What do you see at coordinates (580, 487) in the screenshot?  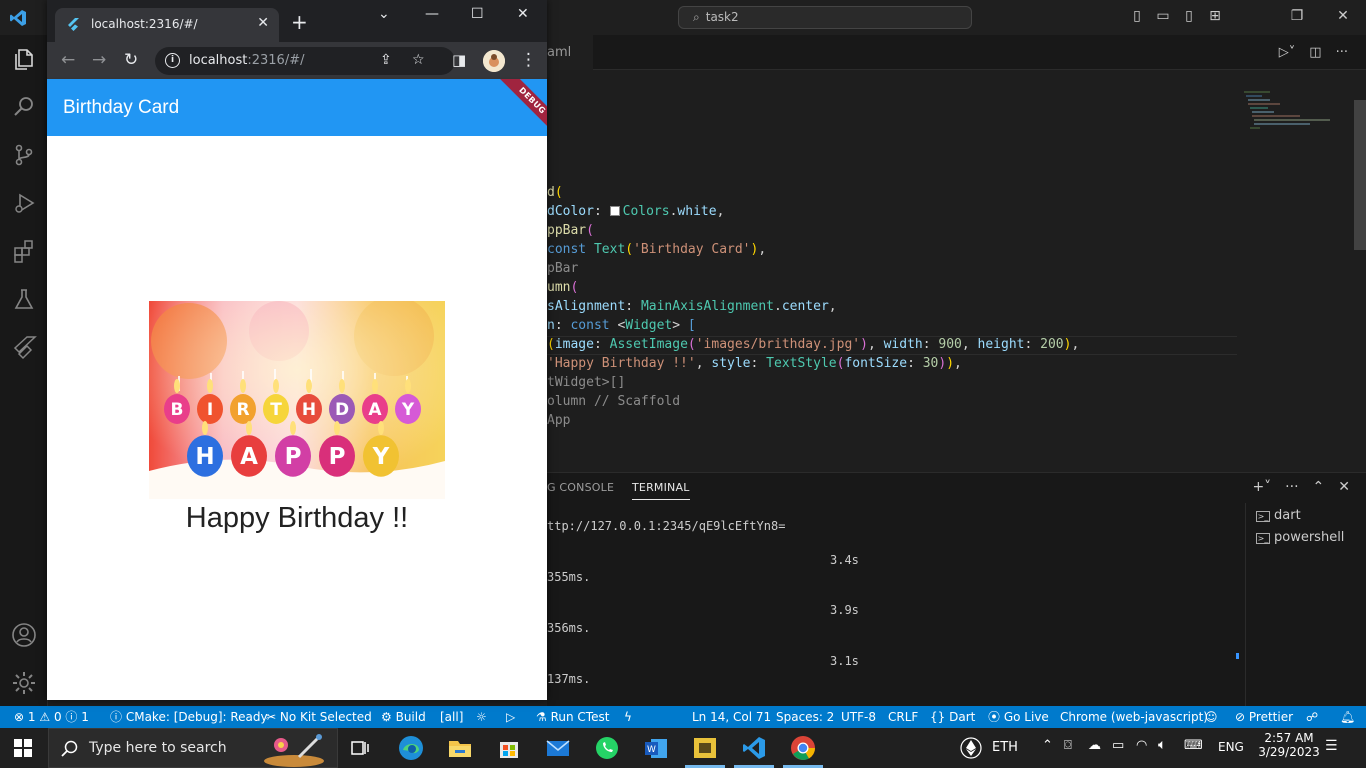 I see `tab-debug-console: G CONSOLE` at bounding box center [580, 487].